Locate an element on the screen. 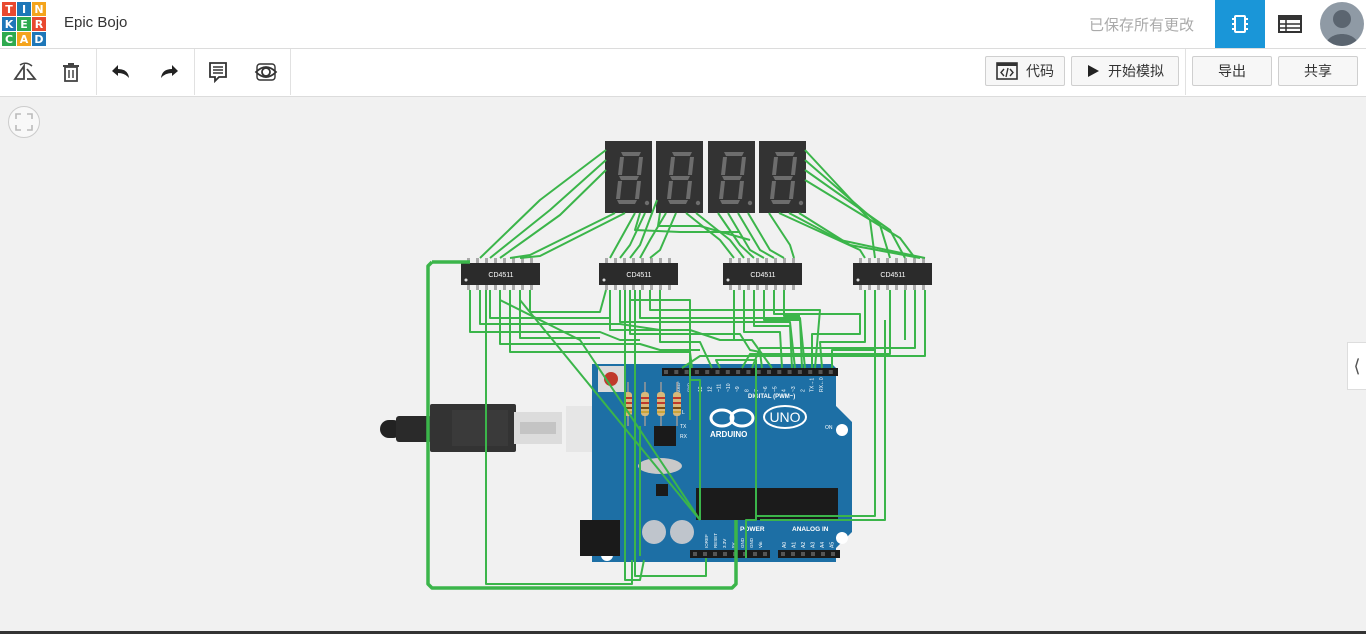 The width and height of the screenshot is (1366, 634). code-icon is located at coordinates (1007, 71).